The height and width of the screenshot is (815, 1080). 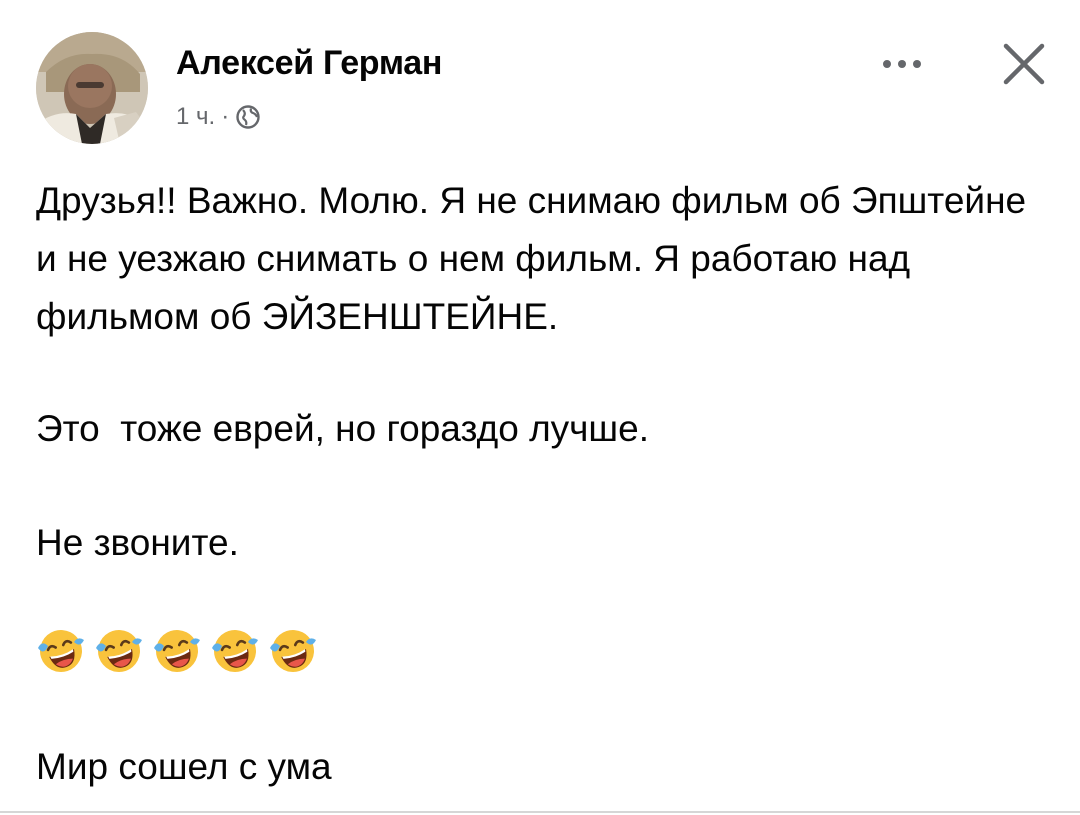 I want to click on author-avatar, so click(x=92, y=88).